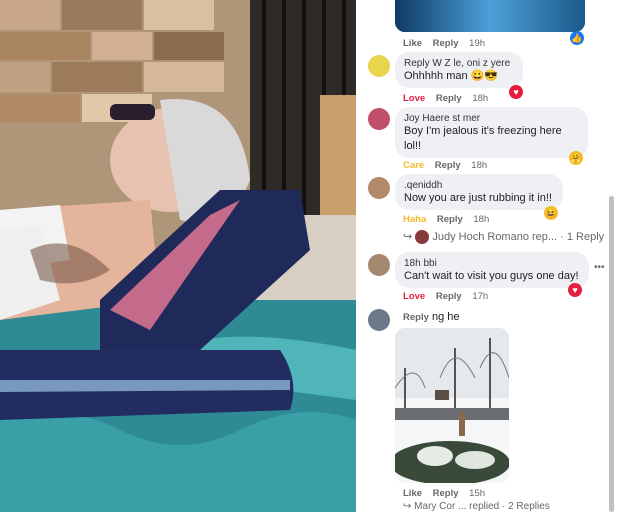  I want to click on comment-actions: Love Reply 17h, so click(449, 296).